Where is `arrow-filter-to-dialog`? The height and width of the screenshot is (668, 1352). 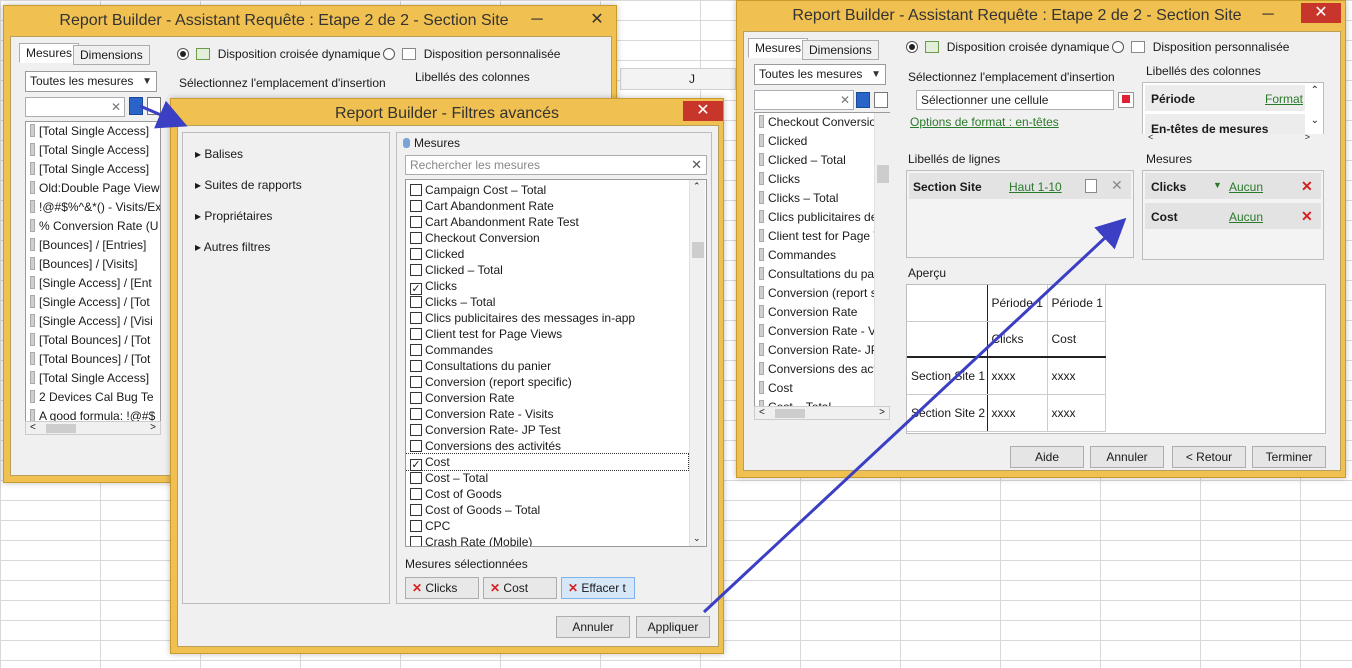
arrow-filter-to-dialog is located at coordinates (163, 114).